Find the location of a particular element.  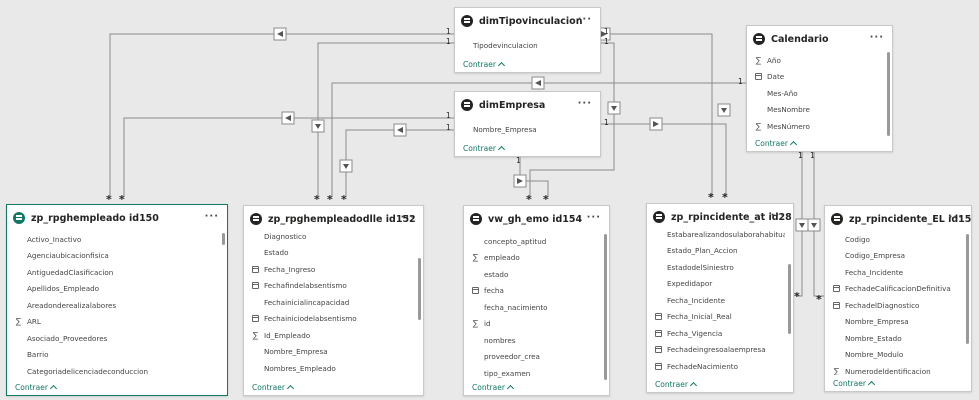

table-title: zp_rpghempleado id150 is located at coordinates (95, 218).